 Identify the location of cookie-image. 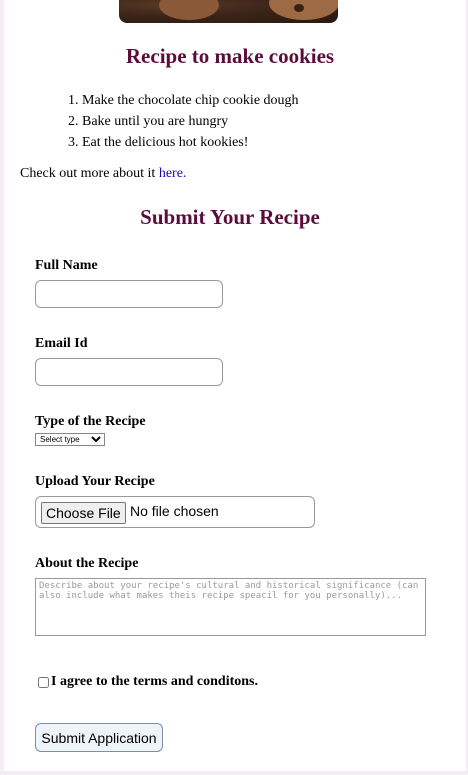
(228, 11).